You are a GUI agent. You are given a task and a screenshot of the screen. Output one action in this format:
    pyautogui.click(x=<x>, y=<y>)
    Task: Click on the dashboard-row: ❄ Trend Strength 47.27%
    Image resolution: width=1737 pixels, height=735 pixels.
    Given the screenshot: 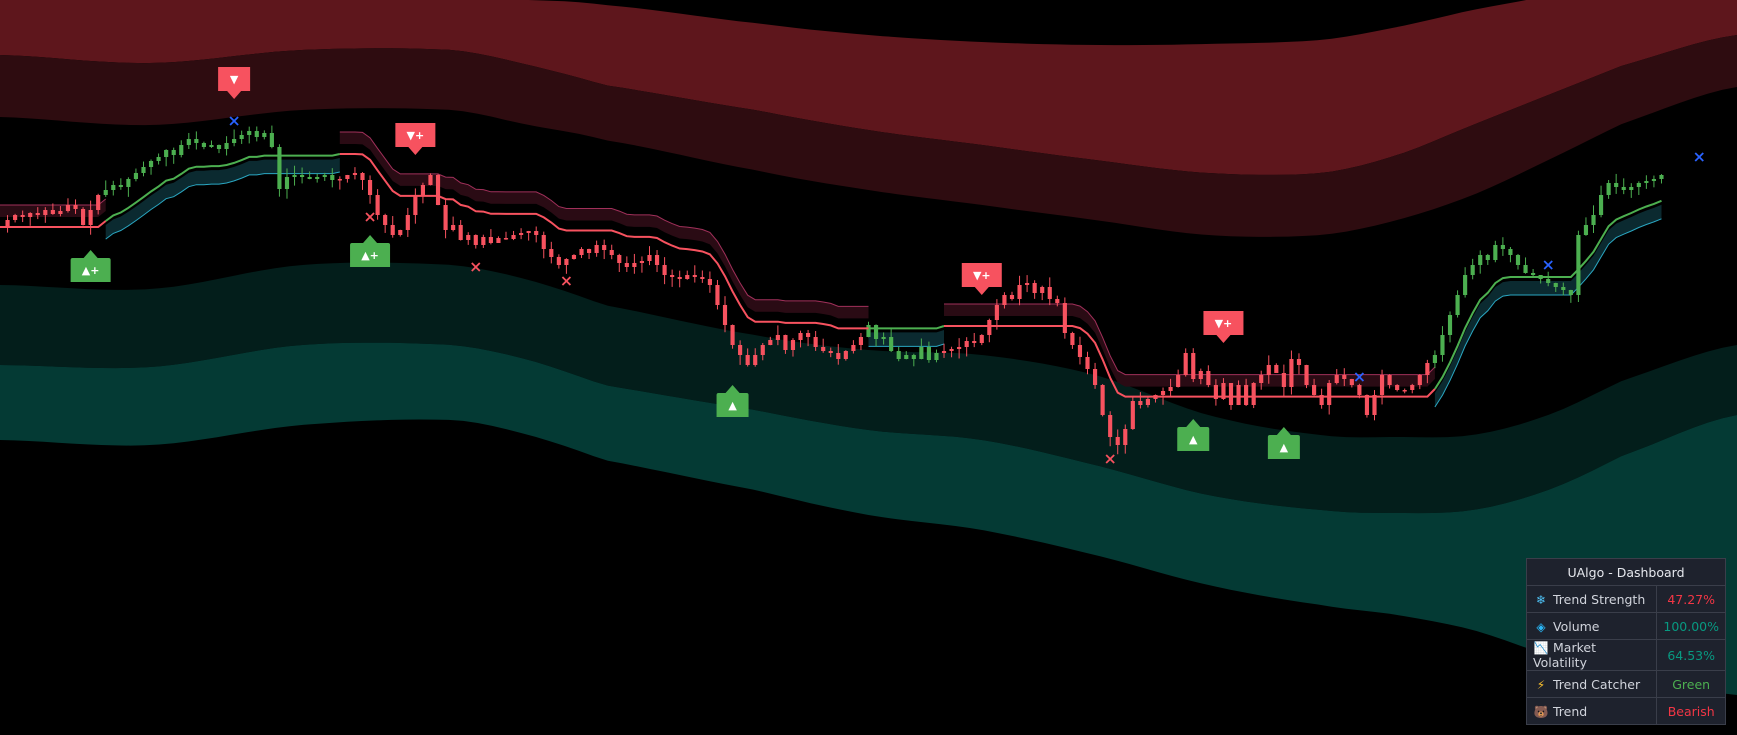 What is the action you would take?
    pyautogui.click(x=1625, y=599)
    